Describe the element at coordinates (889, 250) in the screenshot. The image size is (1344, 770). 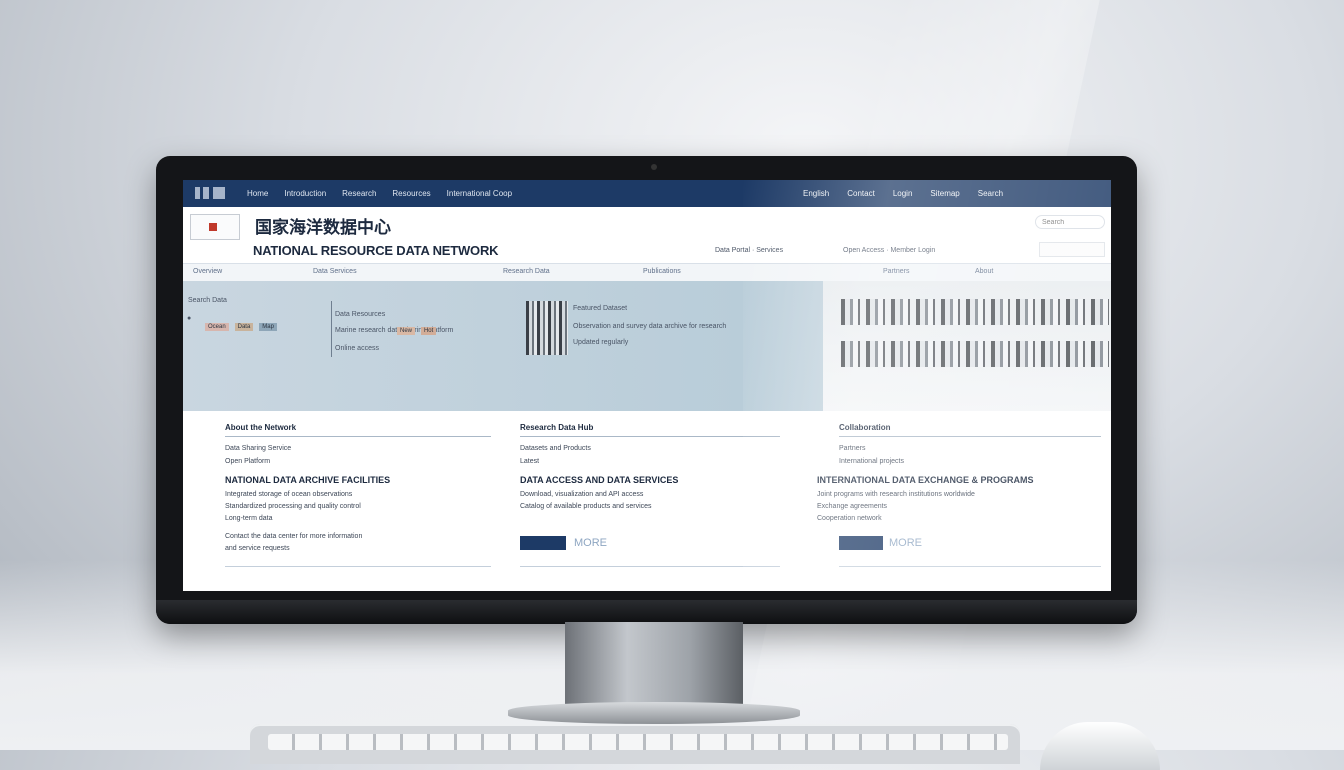
I see `header-meta-right: Open Access · Member Login` at that location.